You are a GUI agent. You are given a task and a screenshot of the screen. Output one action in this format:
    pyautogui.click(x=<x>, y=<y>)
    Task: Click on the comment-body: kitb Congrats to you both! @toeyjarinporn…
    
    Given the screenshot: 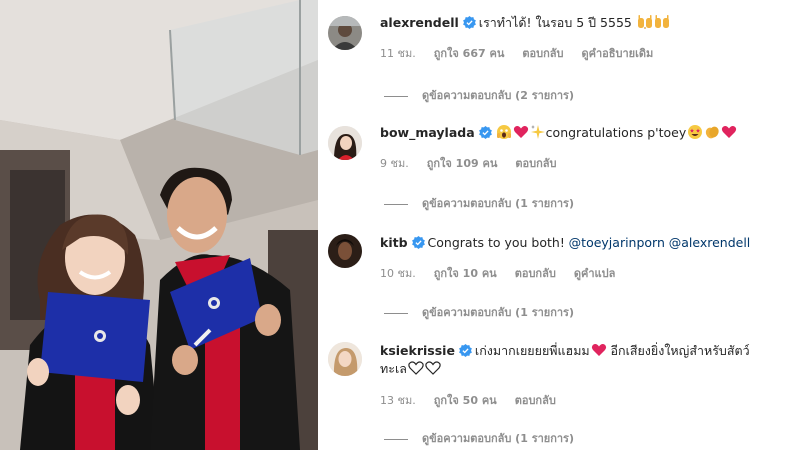 What is the action you would take?
    pyautogui.click(x=585, y=243)
    